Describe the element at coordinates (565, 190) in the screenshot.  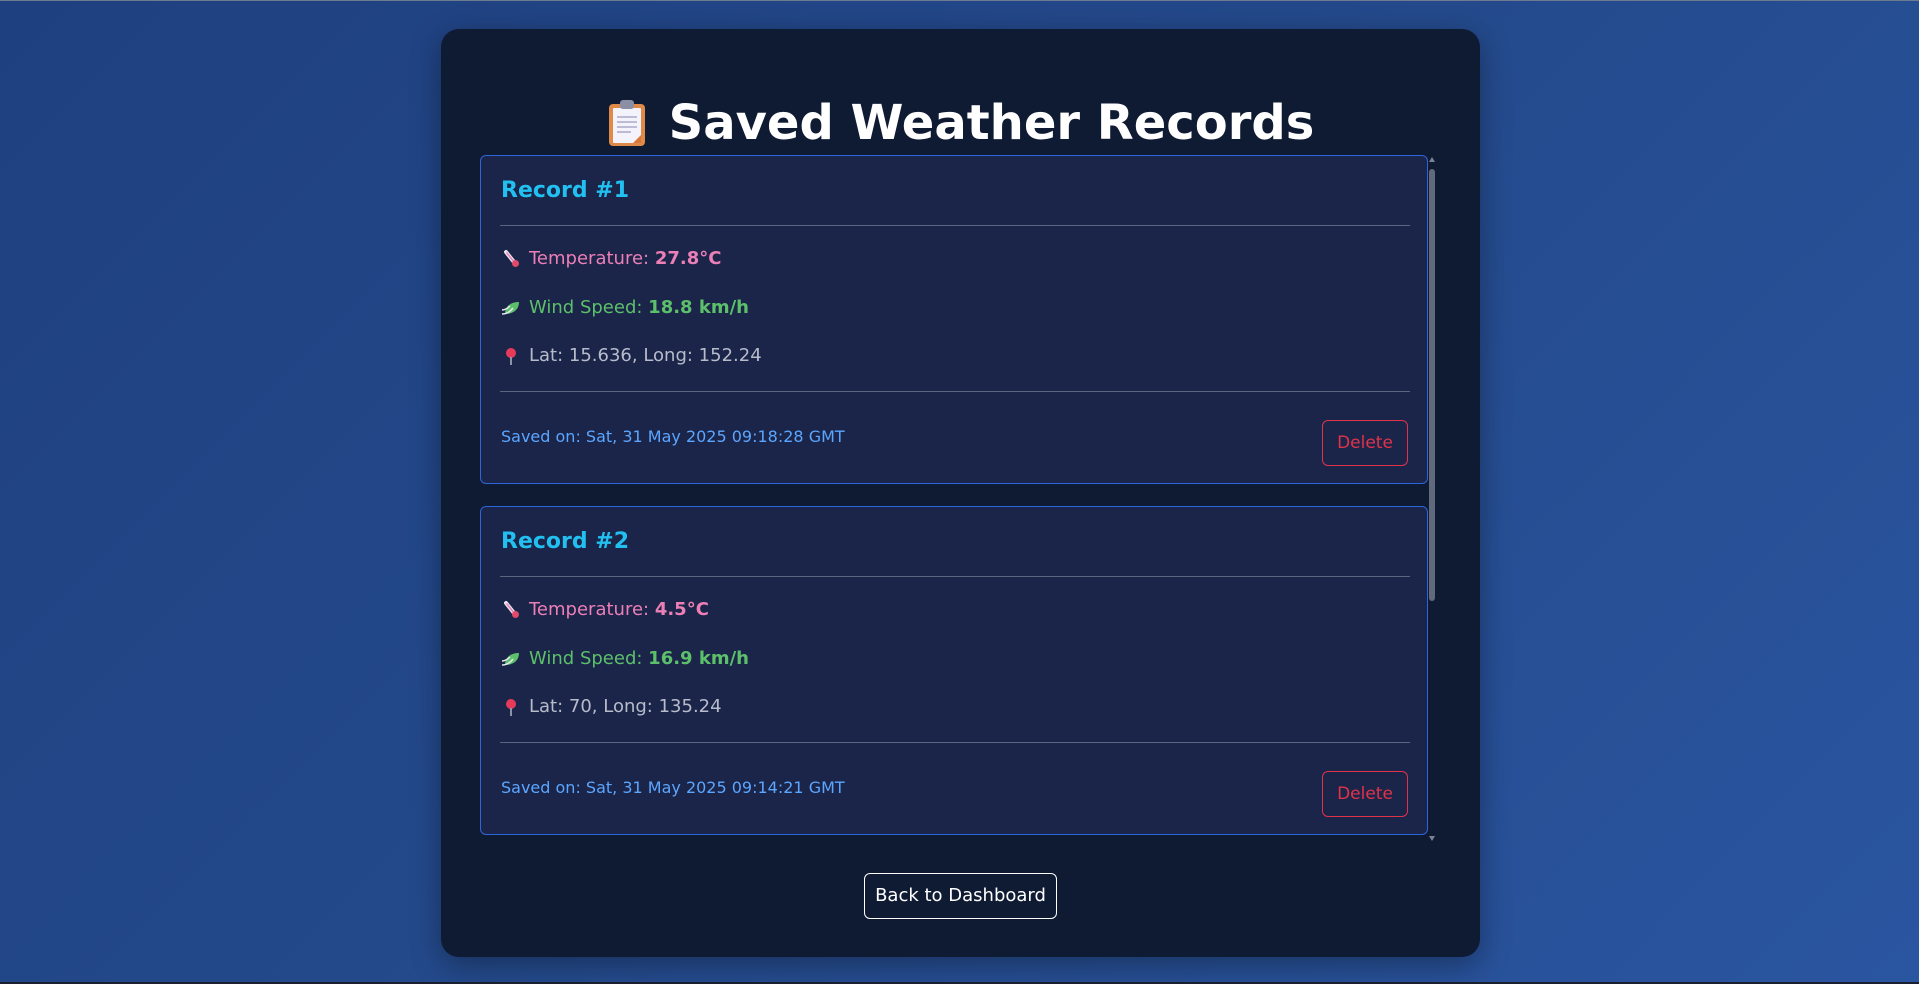
I see `record-title: Record #1` at that location.